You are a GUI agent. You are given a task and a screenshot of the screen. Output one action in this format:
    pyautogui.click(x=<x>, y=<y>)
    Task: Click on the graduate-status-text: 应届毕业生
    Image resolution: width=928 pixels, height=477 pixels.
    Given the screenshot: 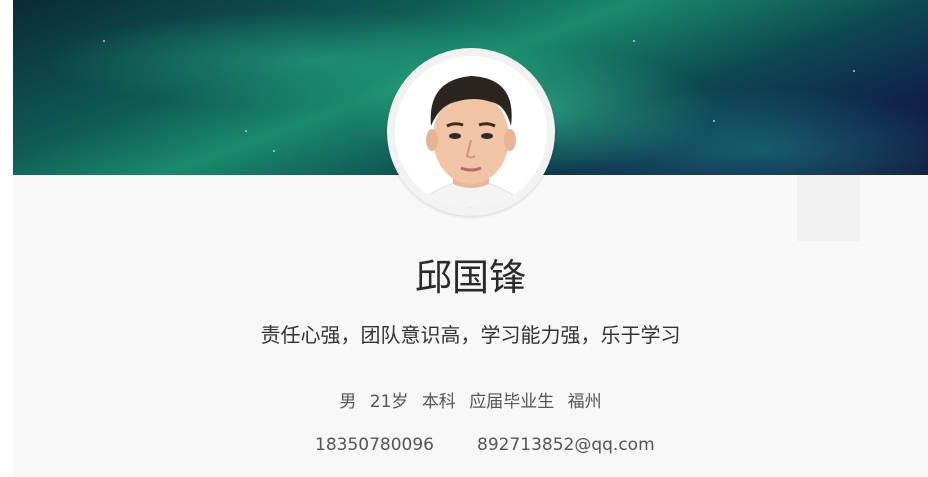 What is the action you would take?
    pyautogui.click(x=512, y=402)
    